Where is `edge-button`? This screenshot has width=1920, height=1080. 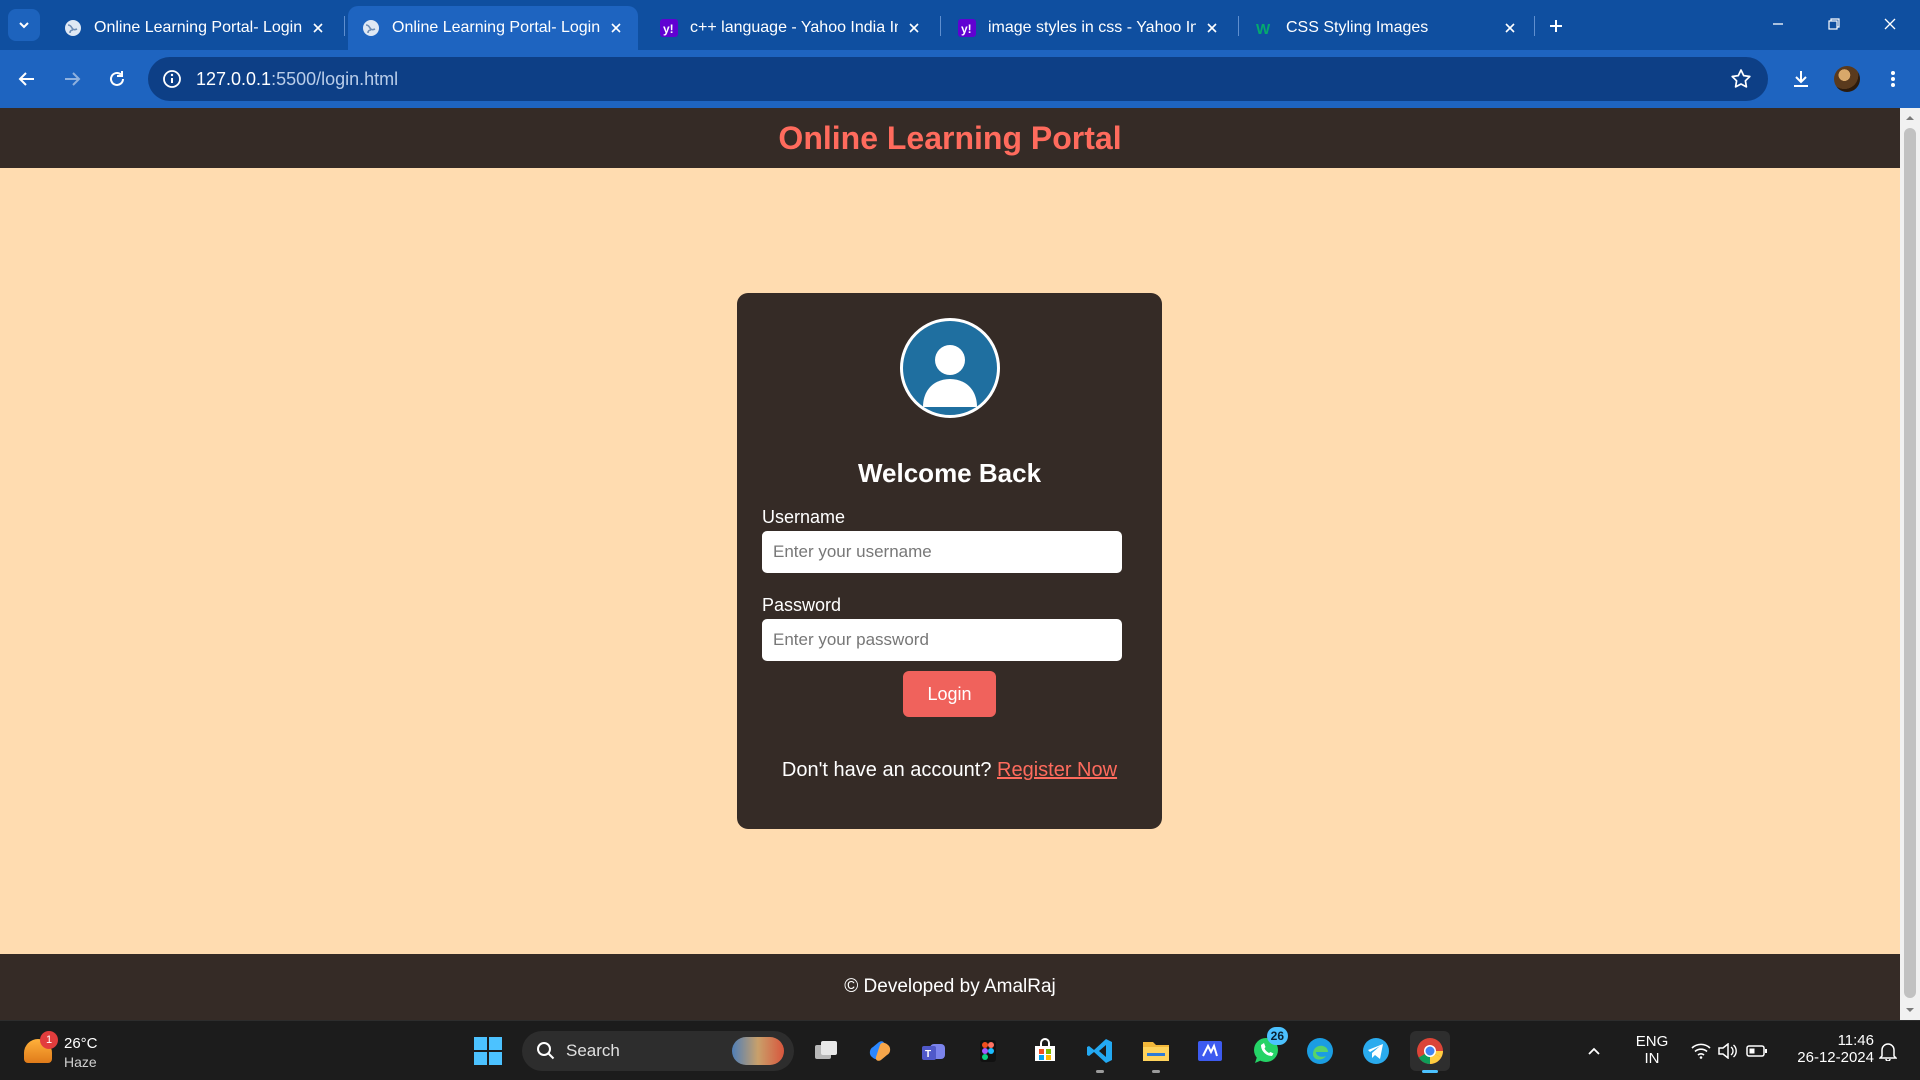 edge-button is located at coordinates (1320, 1051).